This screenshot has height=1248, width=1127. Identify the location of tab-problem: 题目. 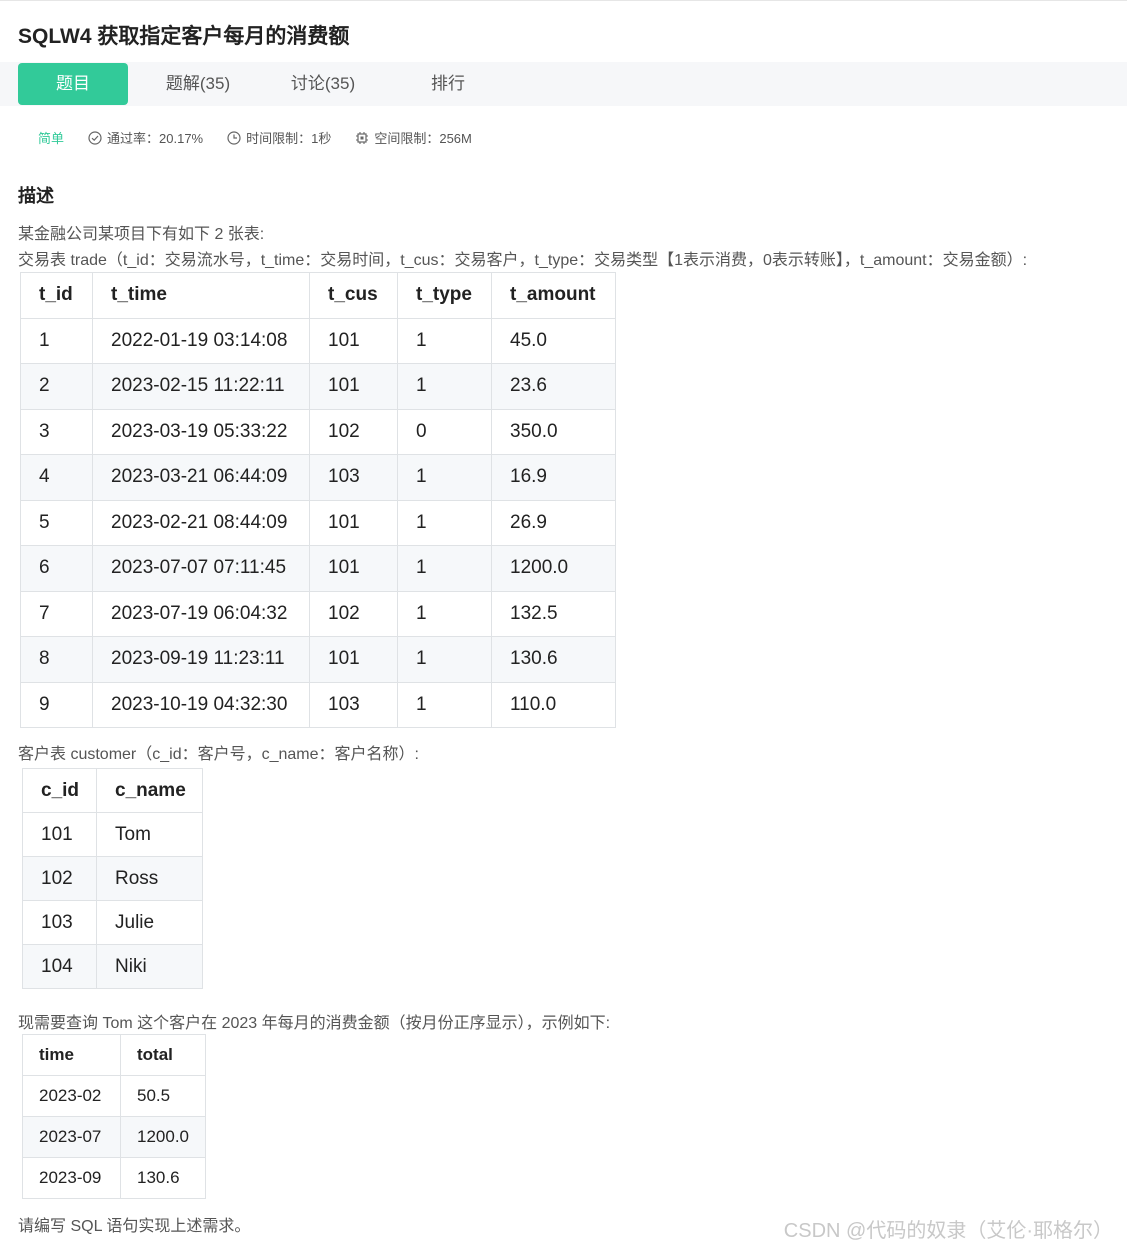
(73, 84).